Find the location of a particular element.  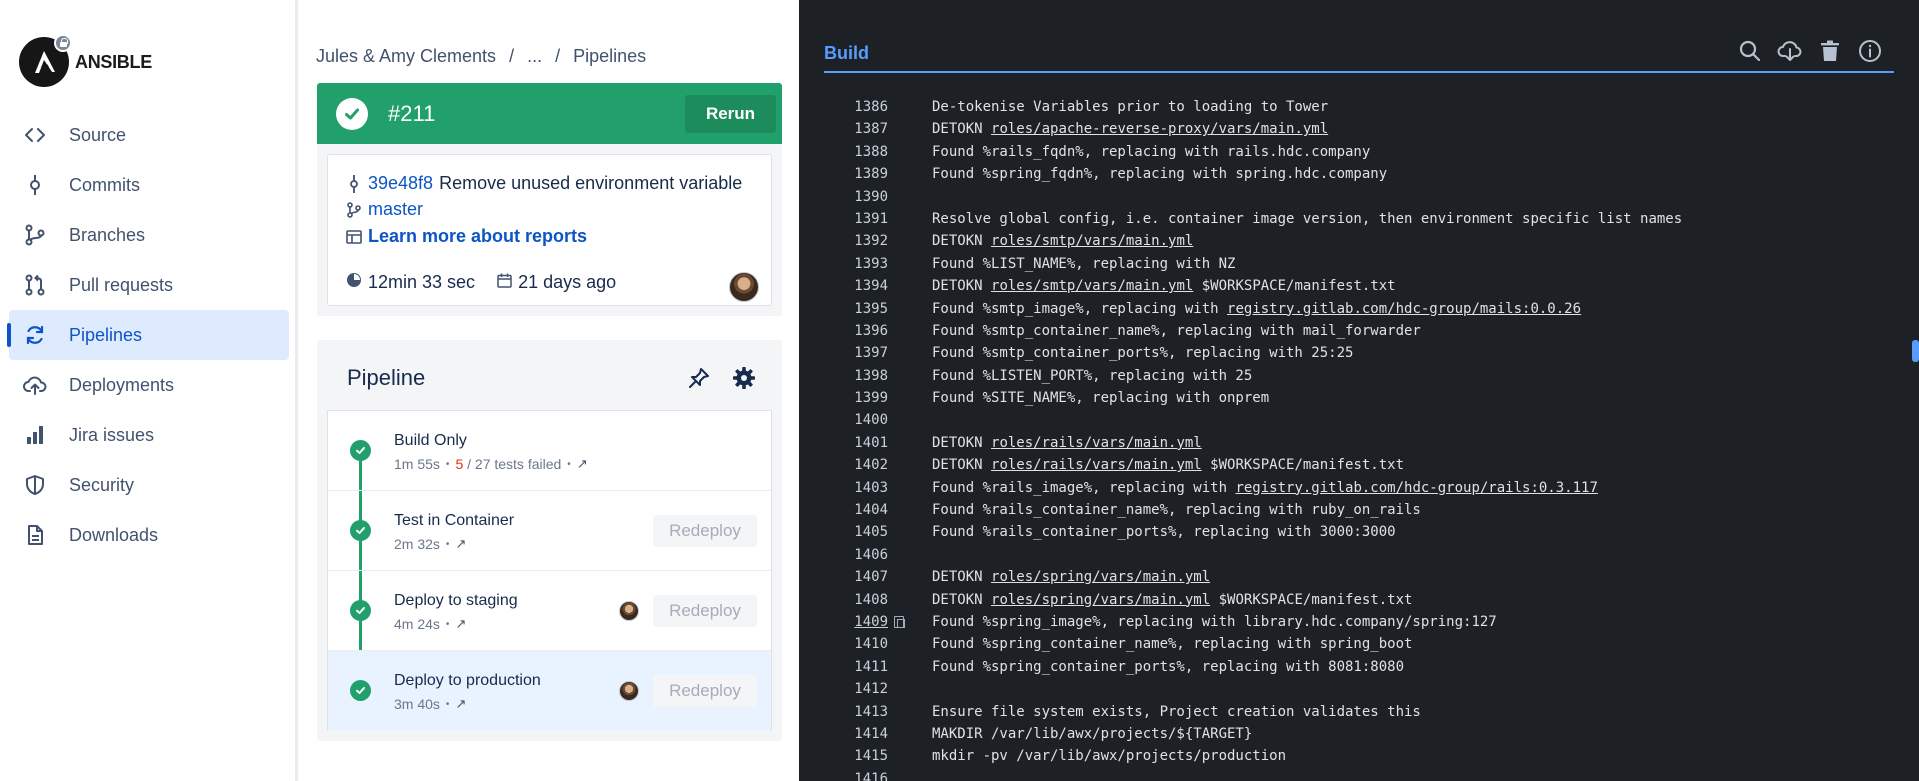

log-line-number: 1391 is located at coordinates (860, 219).